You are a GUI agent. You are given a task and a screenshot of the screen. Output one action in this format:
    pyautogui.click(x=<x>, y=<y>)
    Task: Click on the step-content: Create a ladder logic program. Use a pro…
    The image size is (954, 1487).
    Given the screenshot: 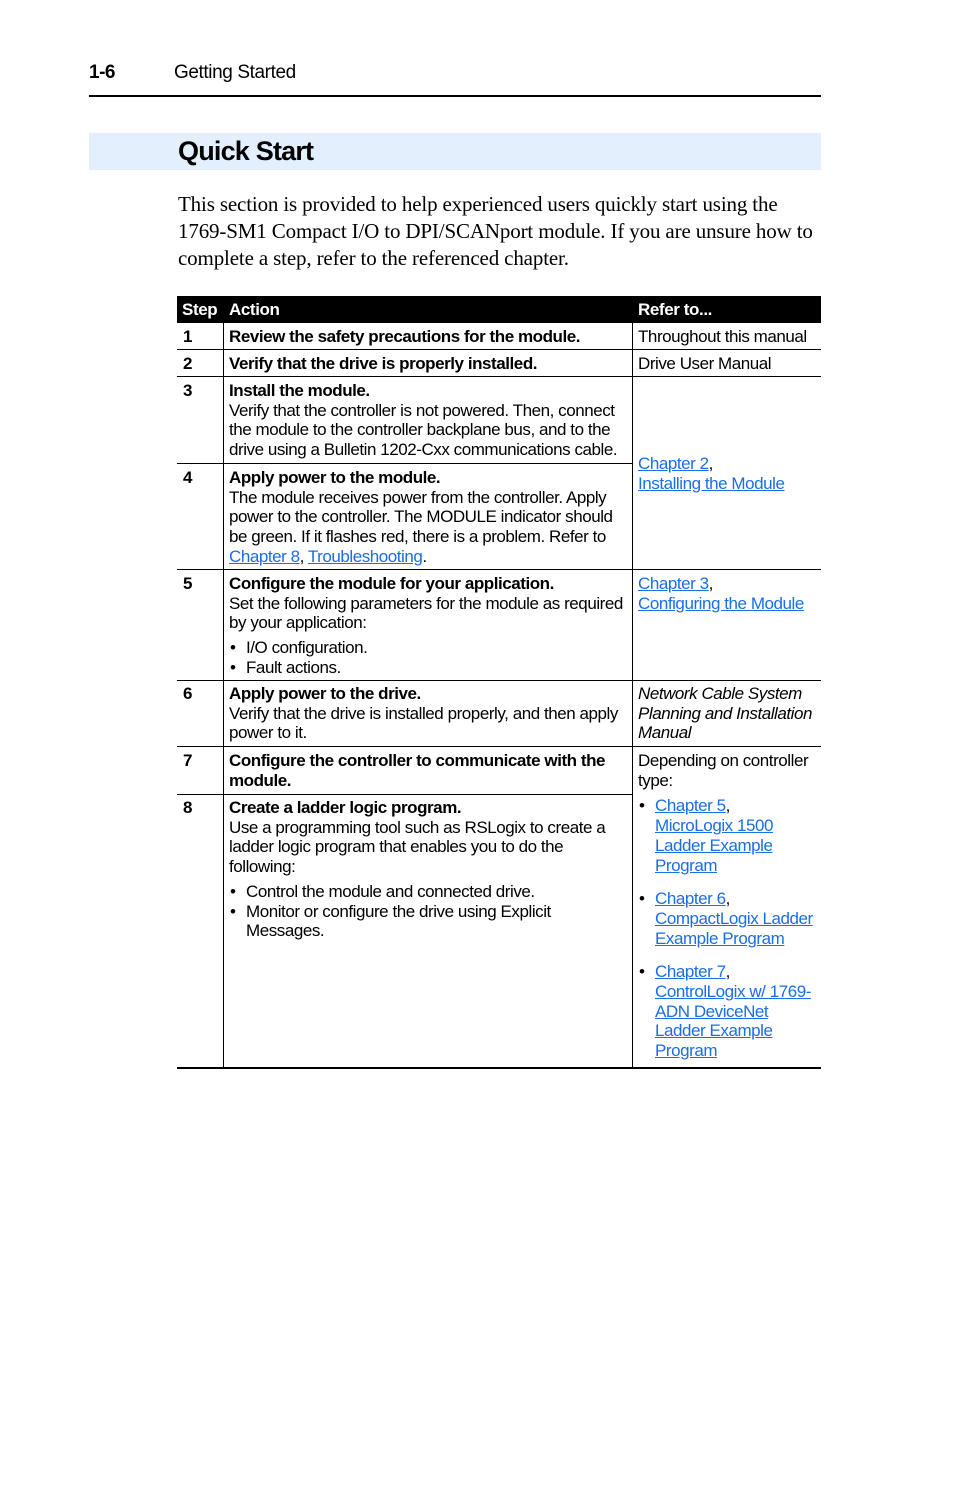 What is the action you would take?
    pyautogui.click(x=429, y=869)
    